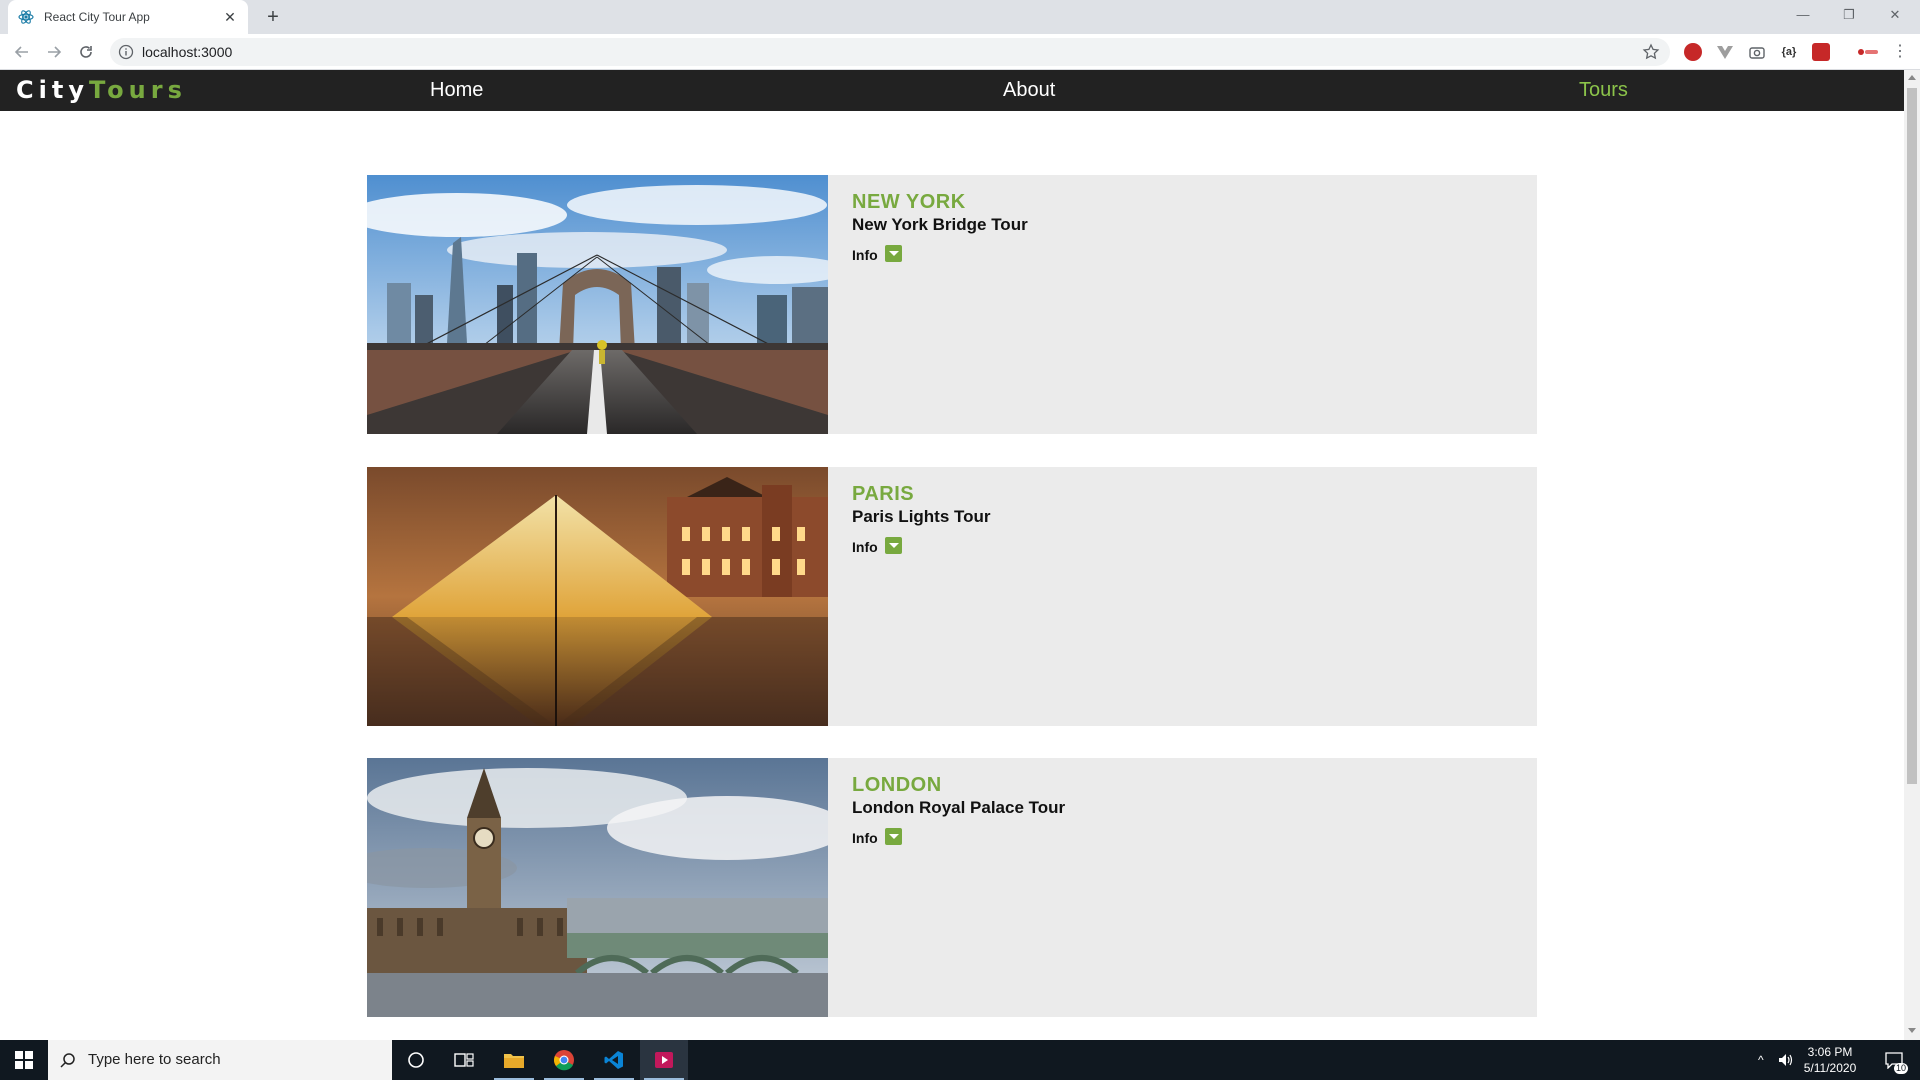 This screenshot has width=1920, height=1080. Describe the element at coordinates (24, 1060) in the screenshot. I see `windows-start-icon` at that location.